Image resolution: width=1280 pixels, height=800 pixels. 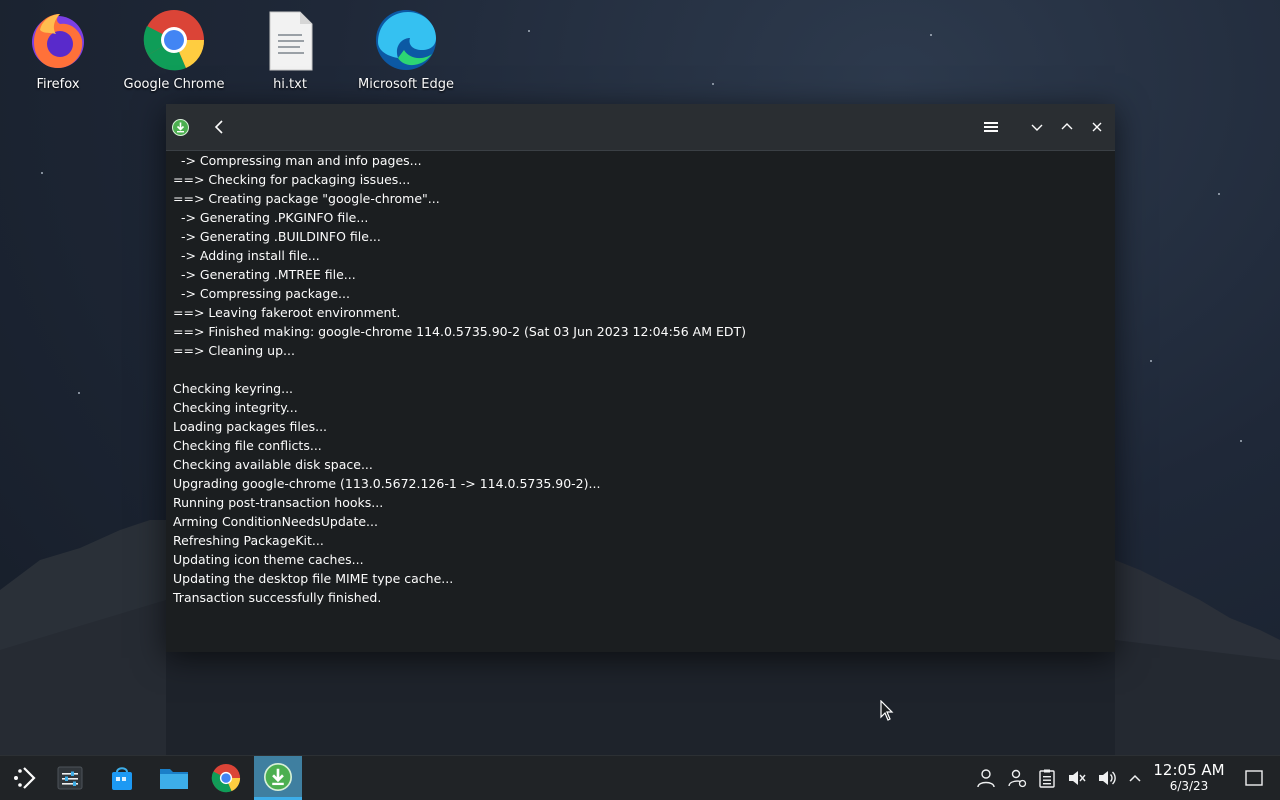 I want to click on settings-sliders-icon, so click(x=70, y=778).